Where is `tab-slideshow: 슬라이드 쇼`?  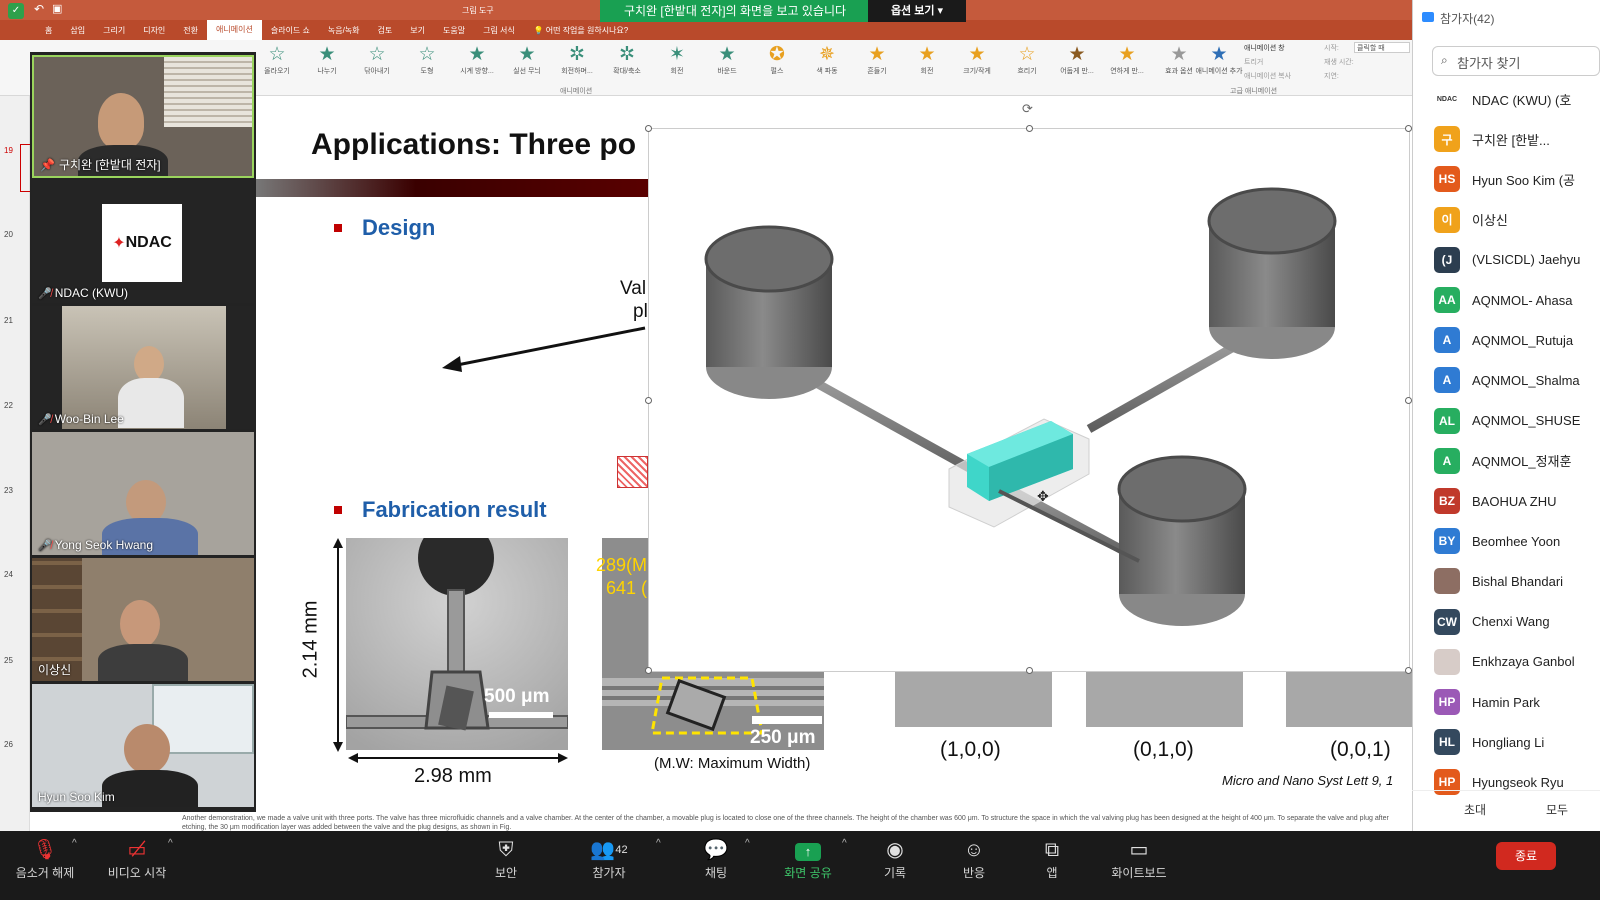
tab-slideshow: 슬라이드 쇼 is located at coordinates (290, 30).